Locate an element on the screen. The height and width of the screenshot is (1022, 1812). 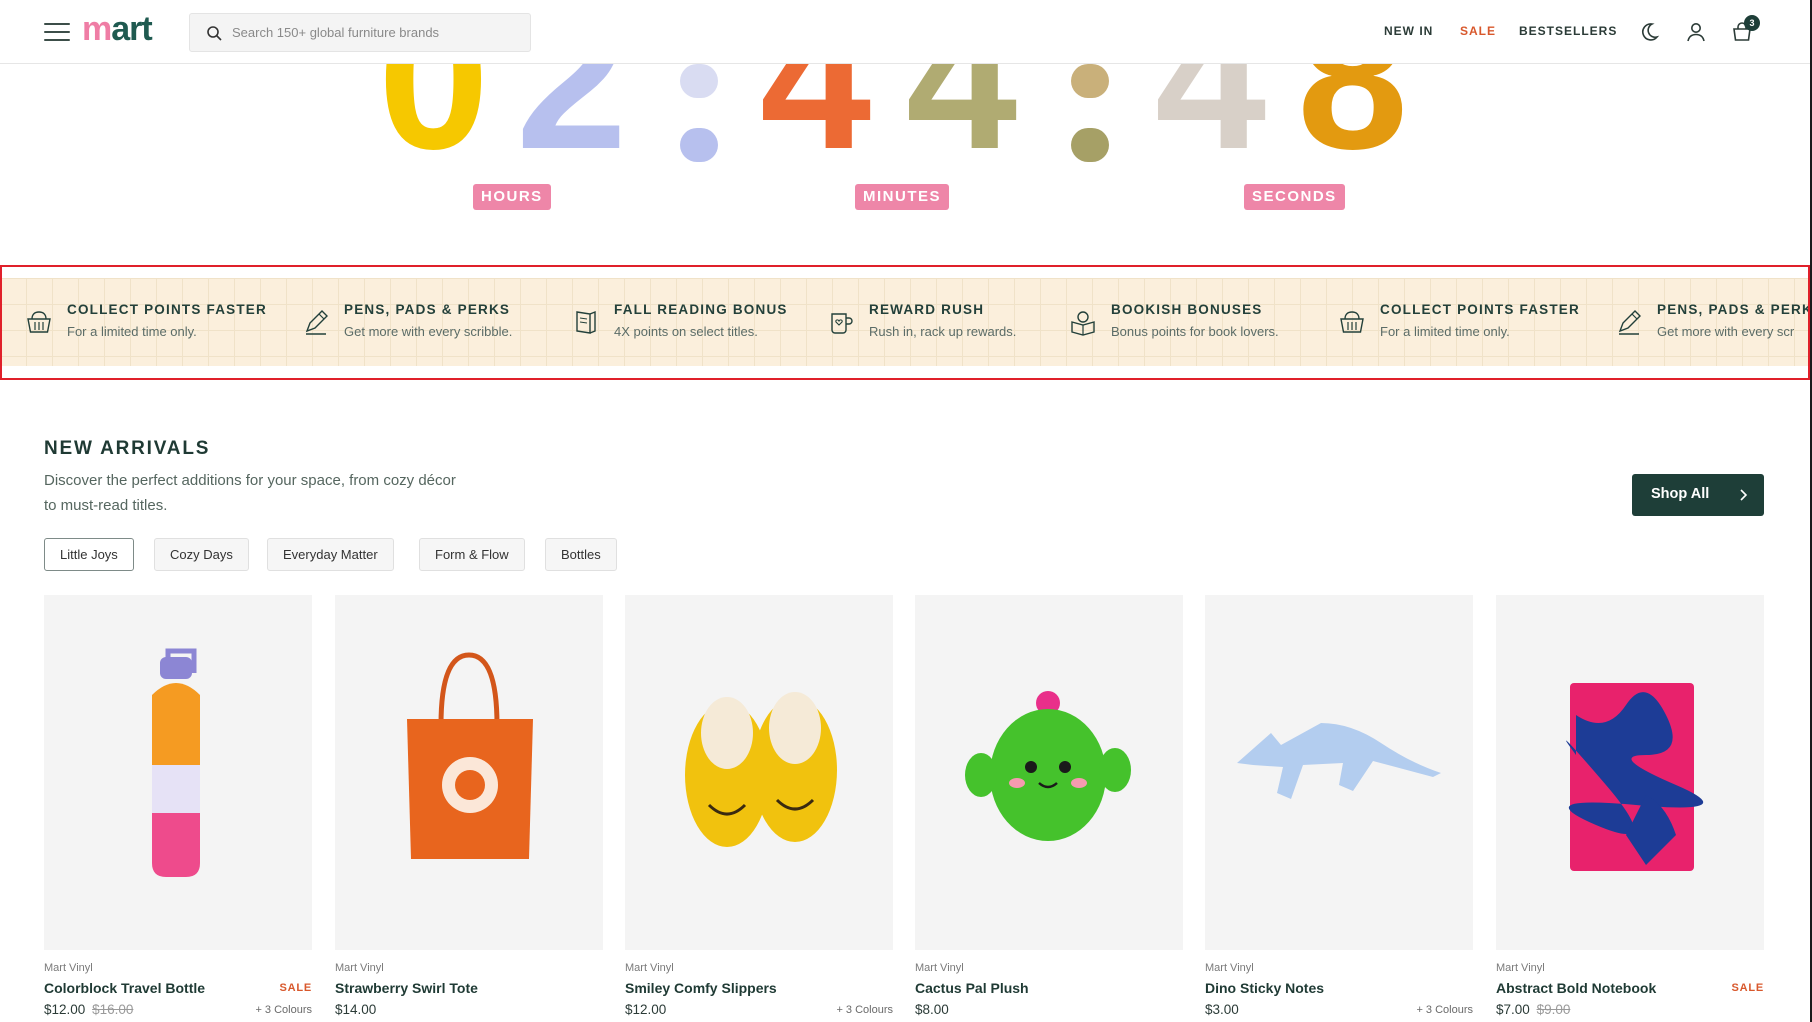
countdown-digit: 2 is located at coordinates (572, 106).